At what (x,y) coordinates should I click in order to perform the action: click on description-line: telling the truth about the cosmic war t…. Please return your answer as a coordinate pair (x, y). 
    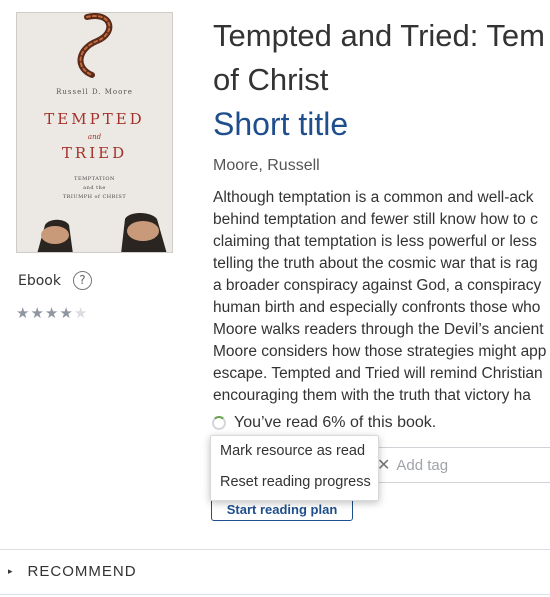
    Looking at the image, I should click on (375, 263).